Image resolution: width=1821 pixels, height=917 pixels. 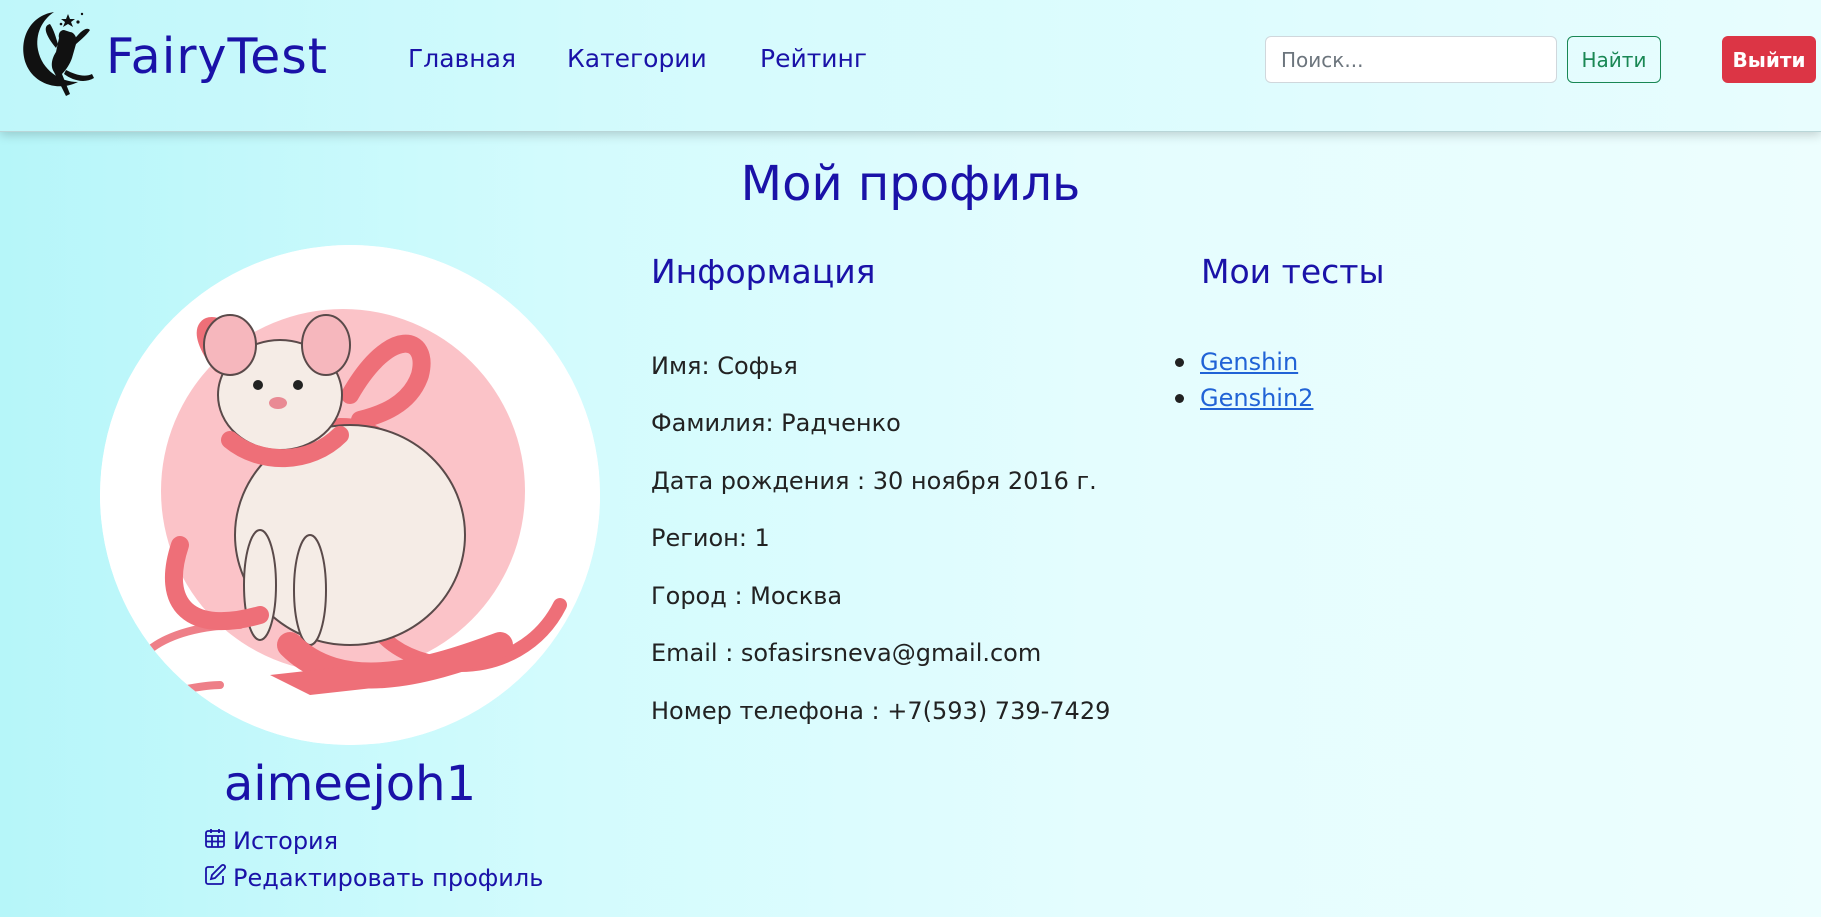 What do you see at coordinates (776, 423) in the screenshot?
I see `info-last-name: Фамилия: Радченко` at bounding box center [776, 423].